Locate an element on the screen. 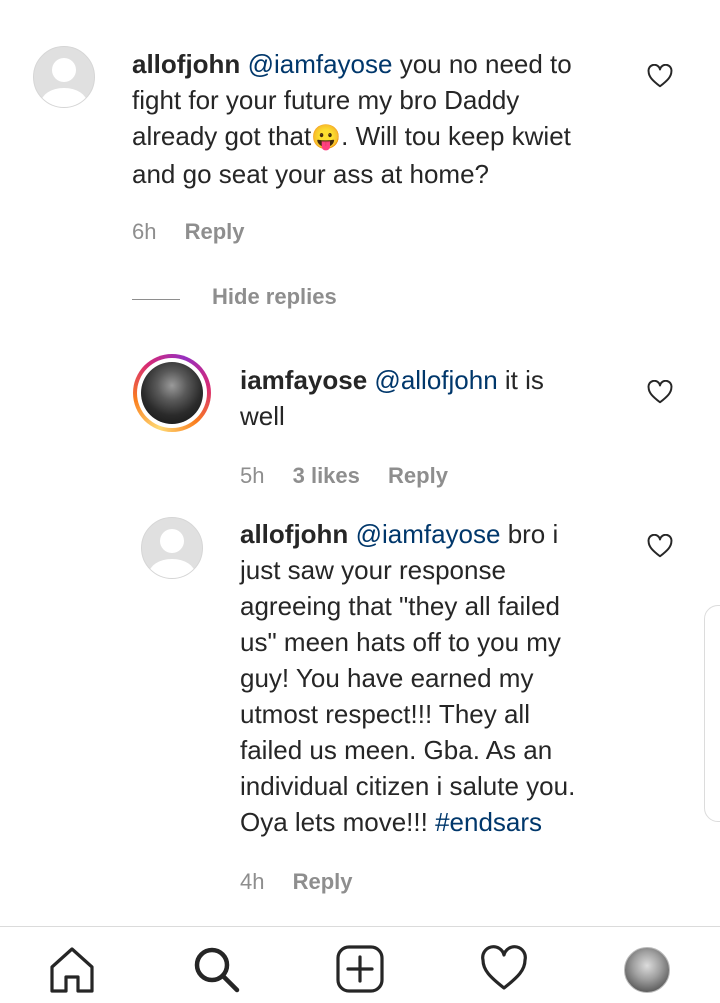  comment-mention: @allofjohn is located at coordinates (435, 380).